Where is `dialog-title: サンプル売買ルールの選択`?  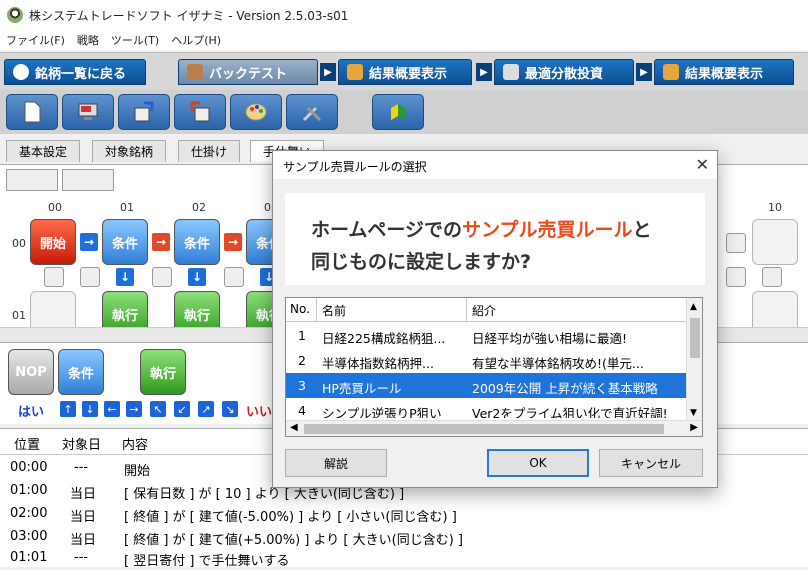 dialog-title: サンプル売買ルールの選択 is located at coordinates (355, 167).